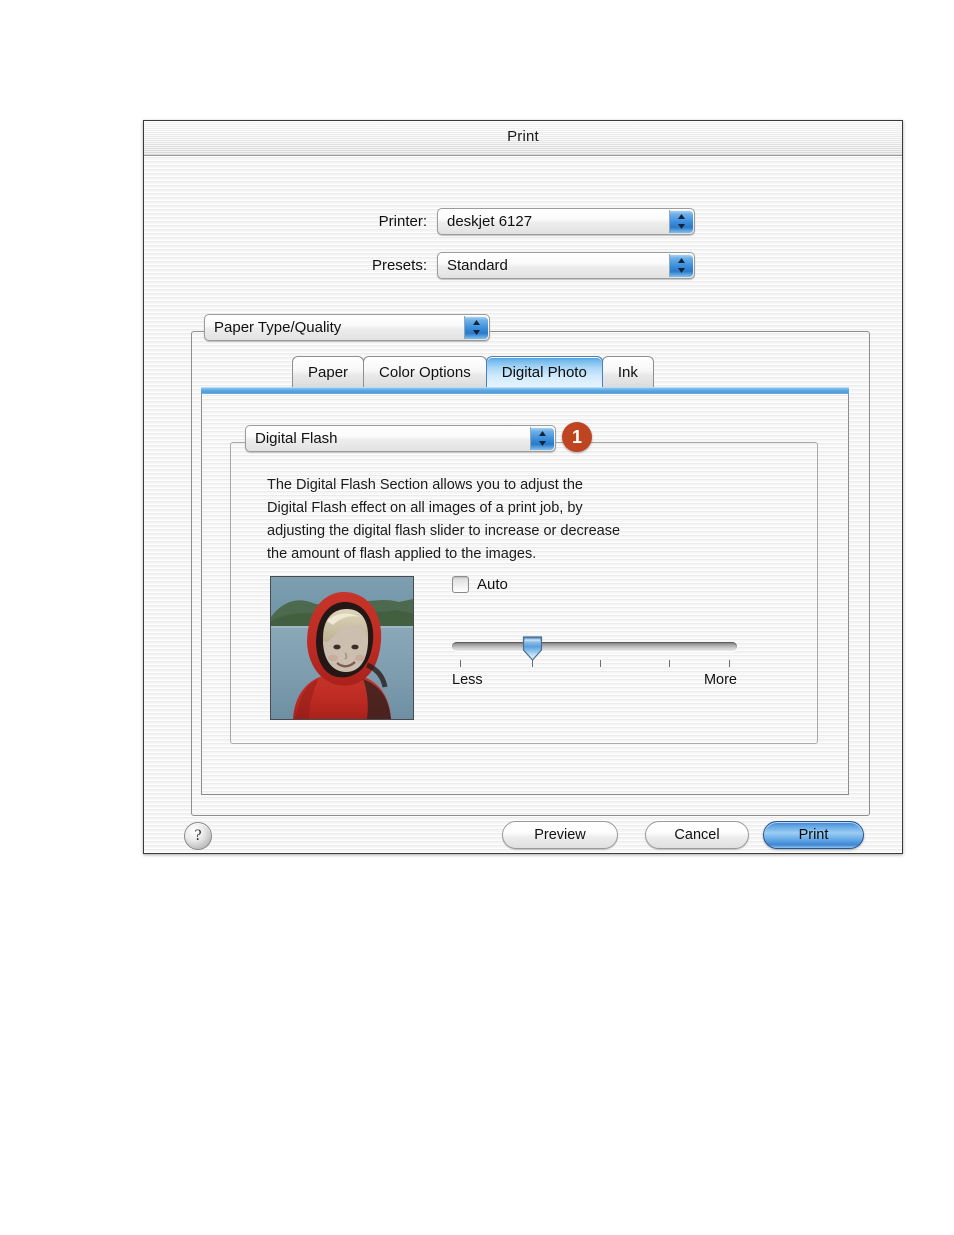 The height and width of the screenshot is (1235, 954). What do you see at coordinates (296, 438) in the screenshot?
I see `digital-flash-value: Digital Flash` at bounding box center [296, 438].